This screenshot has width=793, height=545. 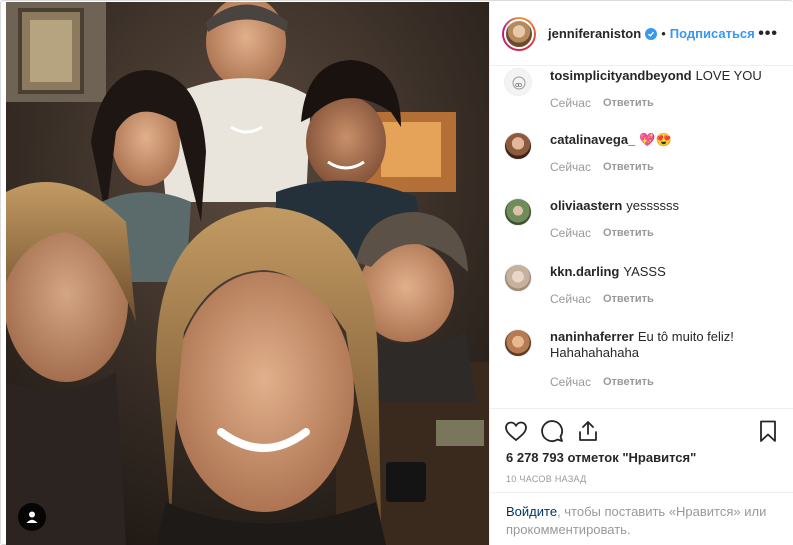 What do you see at coordinates (644, 285) in the screenshot?
I see `list-item: kkn.darling YASSS Сейчас Ответить` at bounding box center [644, 285].